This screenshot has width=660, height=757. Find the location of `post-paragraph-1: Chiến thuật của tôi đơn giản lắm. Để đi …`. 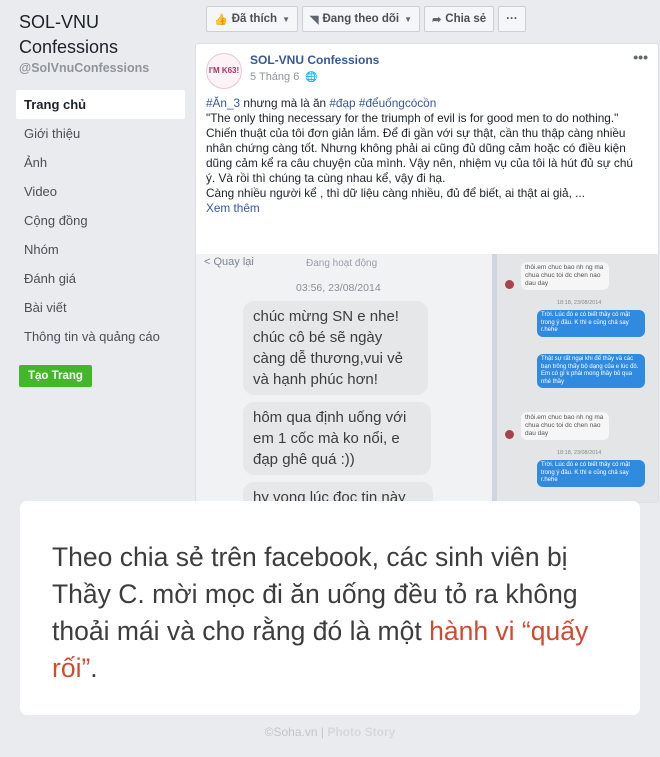

post-paragraph-1: Chiến thuật của tôi đơn giản lắm. Để đi … is located at coordinates (419, 155).